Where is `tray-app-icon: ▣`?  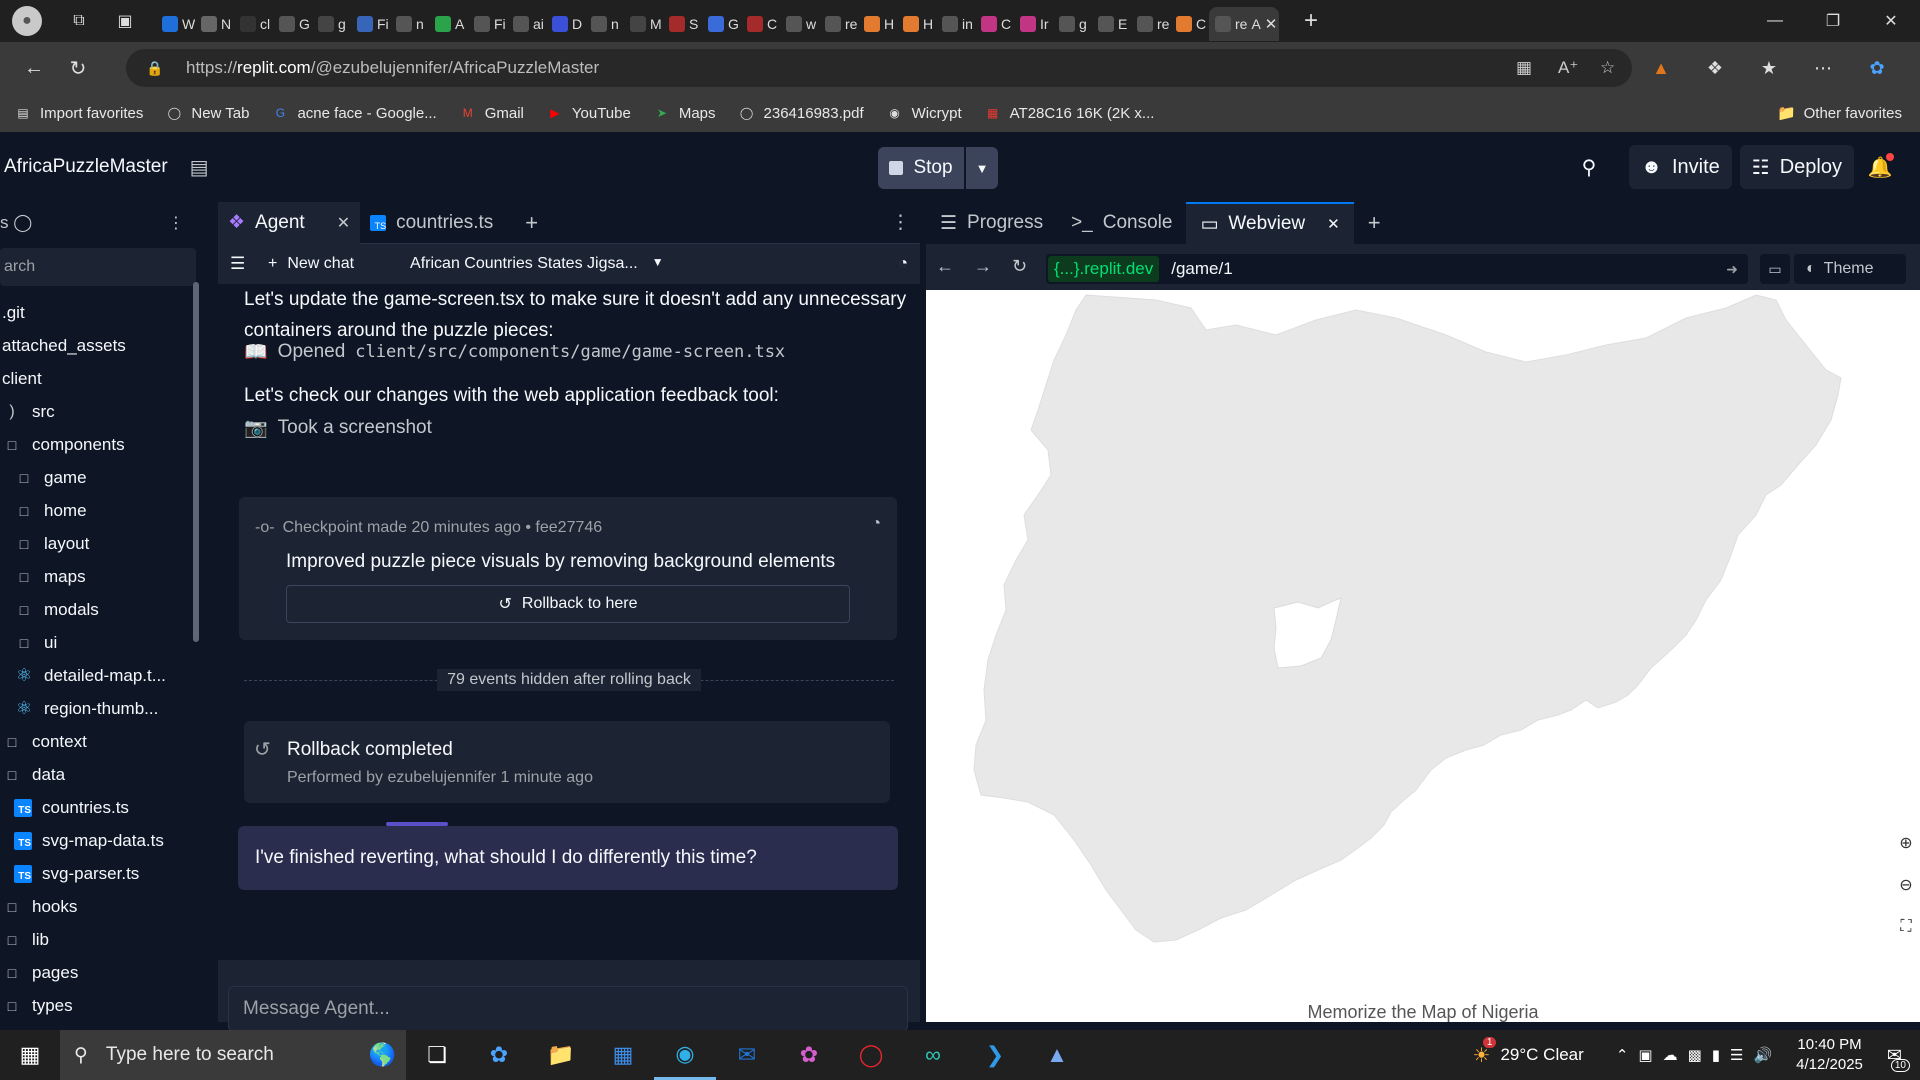 tray-app-icon: ▣ is located at coordinates (1645, 1055).